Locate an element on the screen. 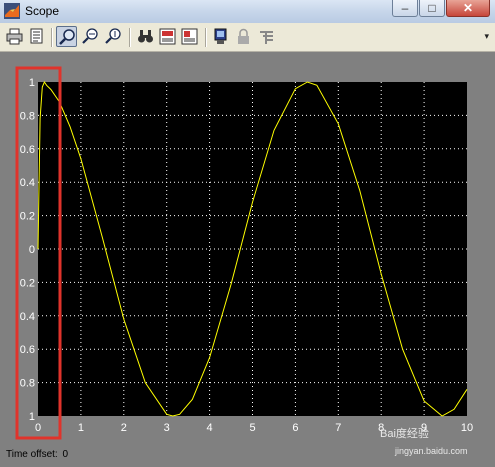 This screenshot has width=495, height=467. x-tick-label: 2 is located at coordinates (124, 428).